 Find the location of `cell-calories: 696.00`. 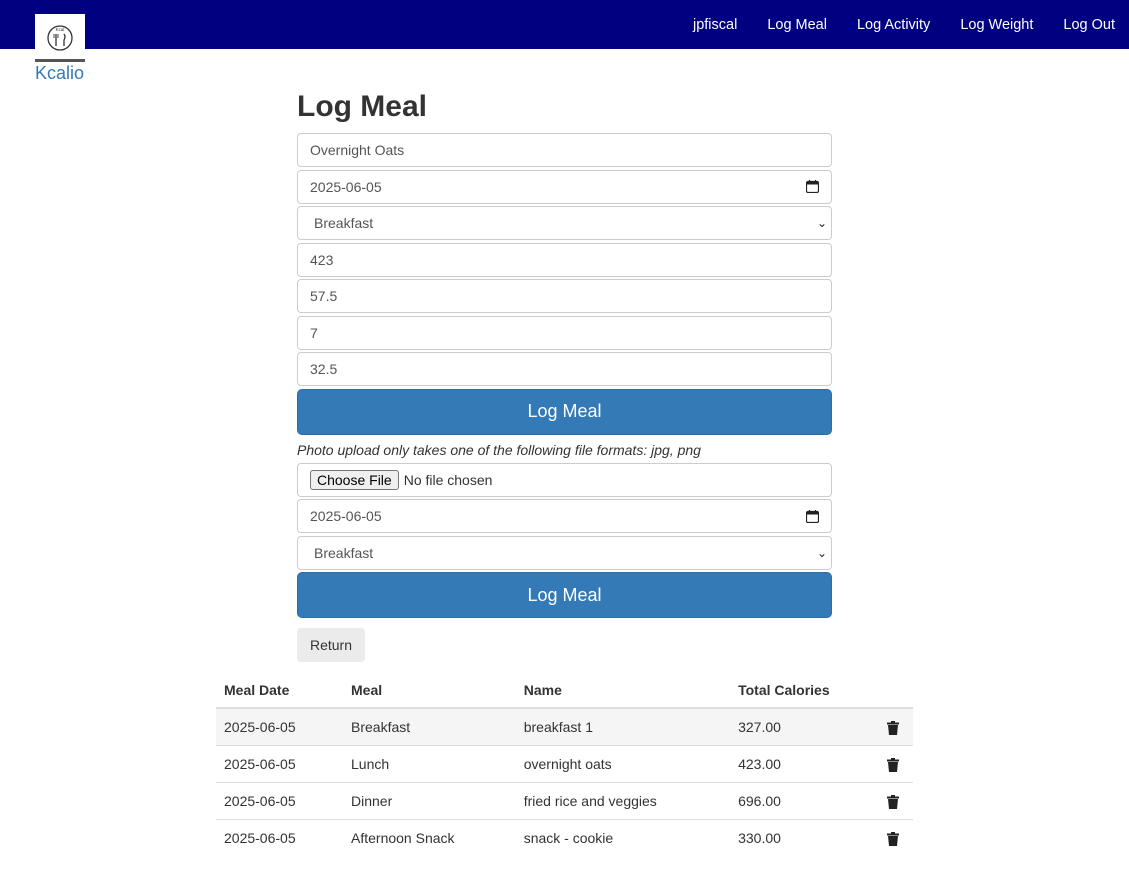

cell-calories: 696.00 is located at coordinates (801, 800).